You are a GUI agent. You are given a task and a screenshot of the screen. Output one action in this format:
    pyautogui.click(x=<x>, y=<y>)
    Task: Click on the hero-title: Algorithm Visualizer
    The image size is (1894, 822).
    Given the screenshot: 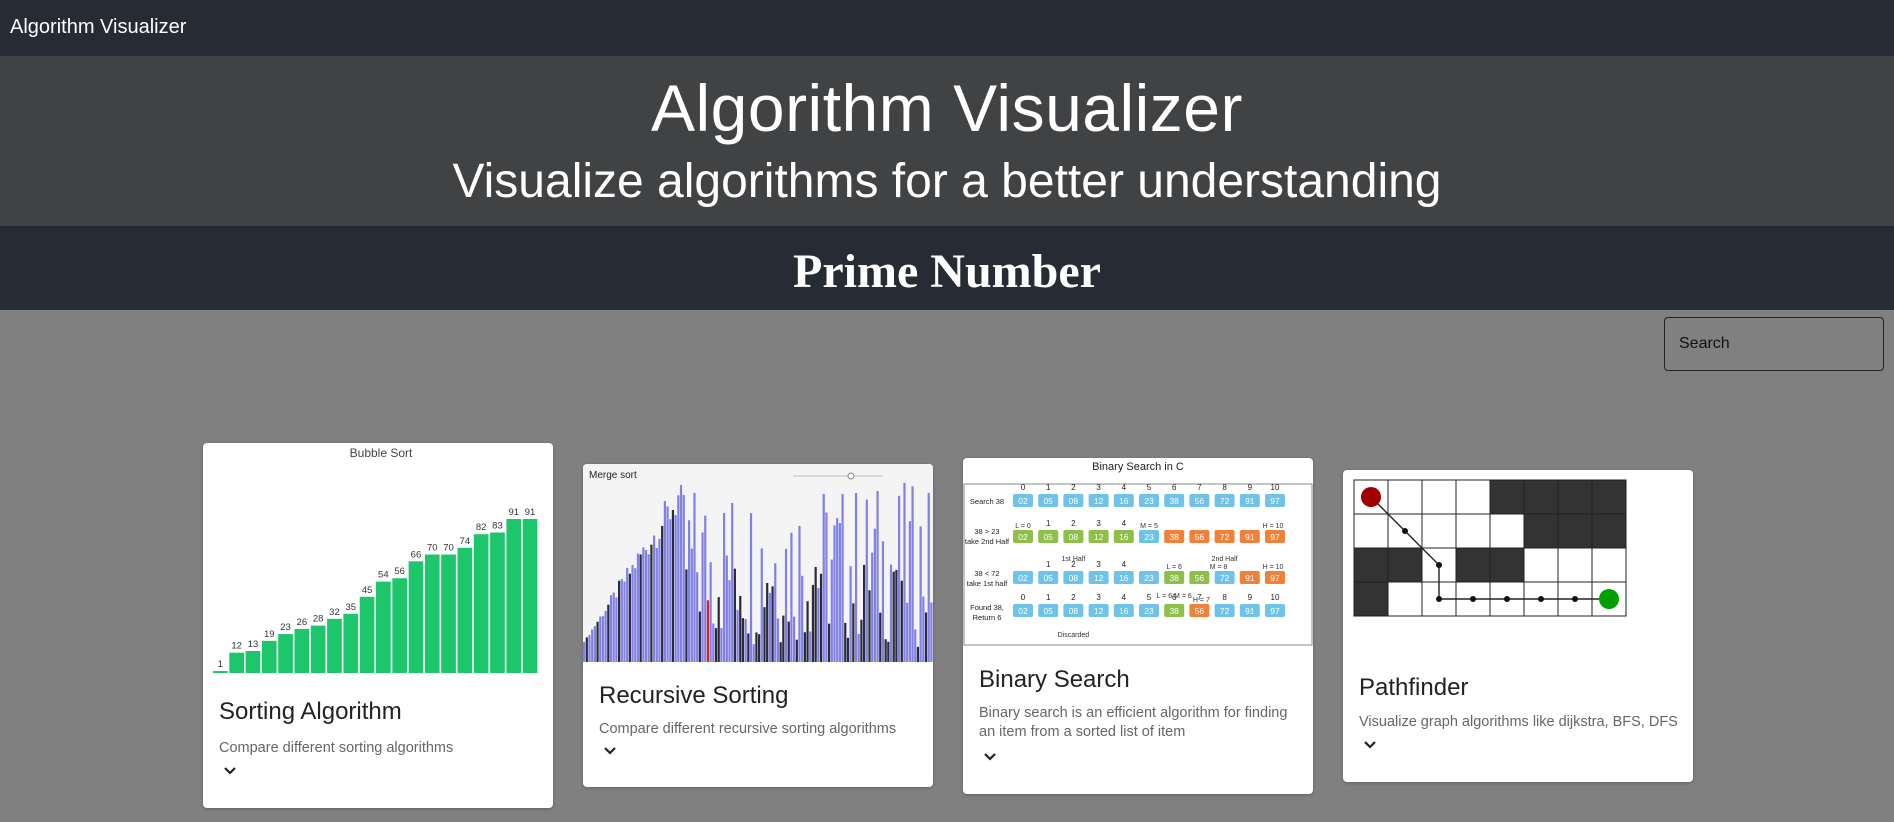 What is the action you would take?
    pyautogui.click(x=946, y=108)
    